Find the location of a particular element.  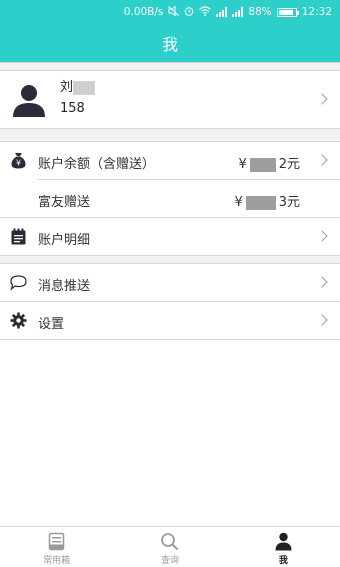

money-bag-icon: ¥ is located at coordinates (18, 161).